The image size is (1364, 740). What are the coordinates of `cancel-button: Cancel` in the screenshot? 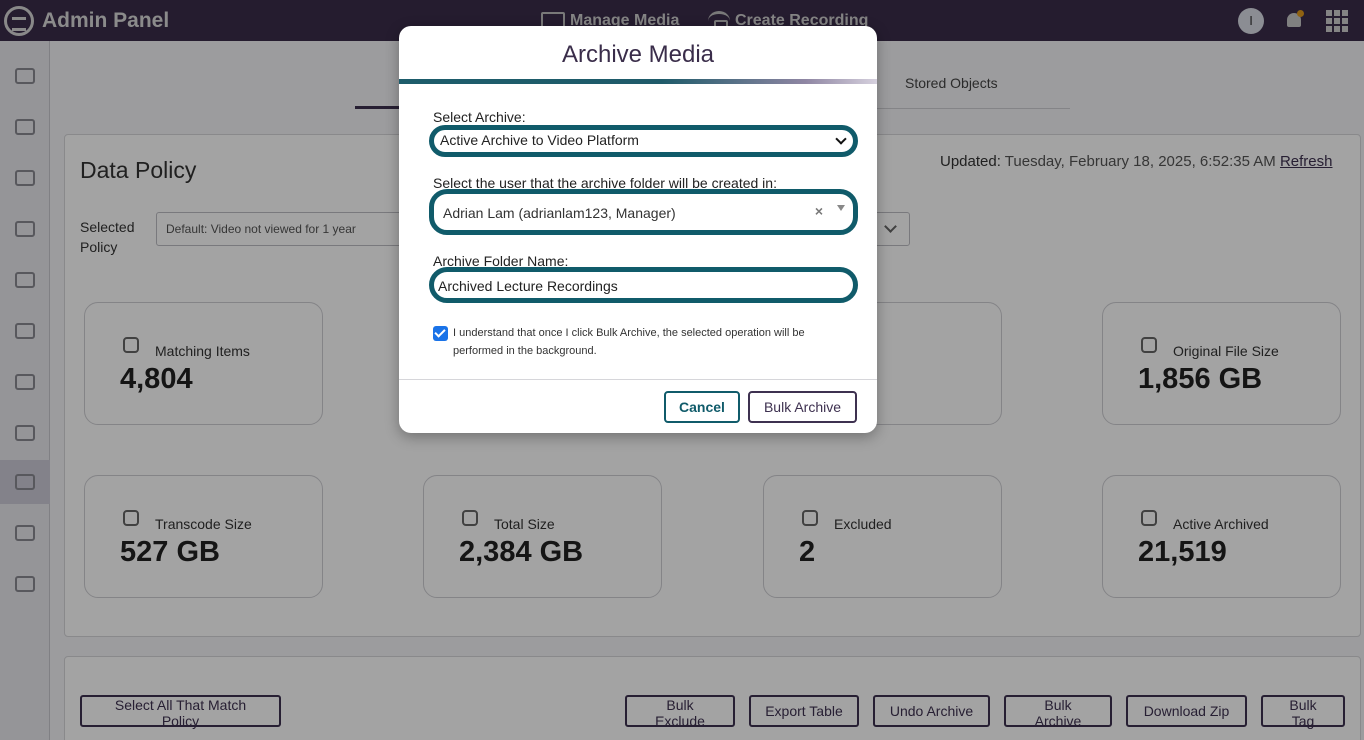 It's located at (702, 407).